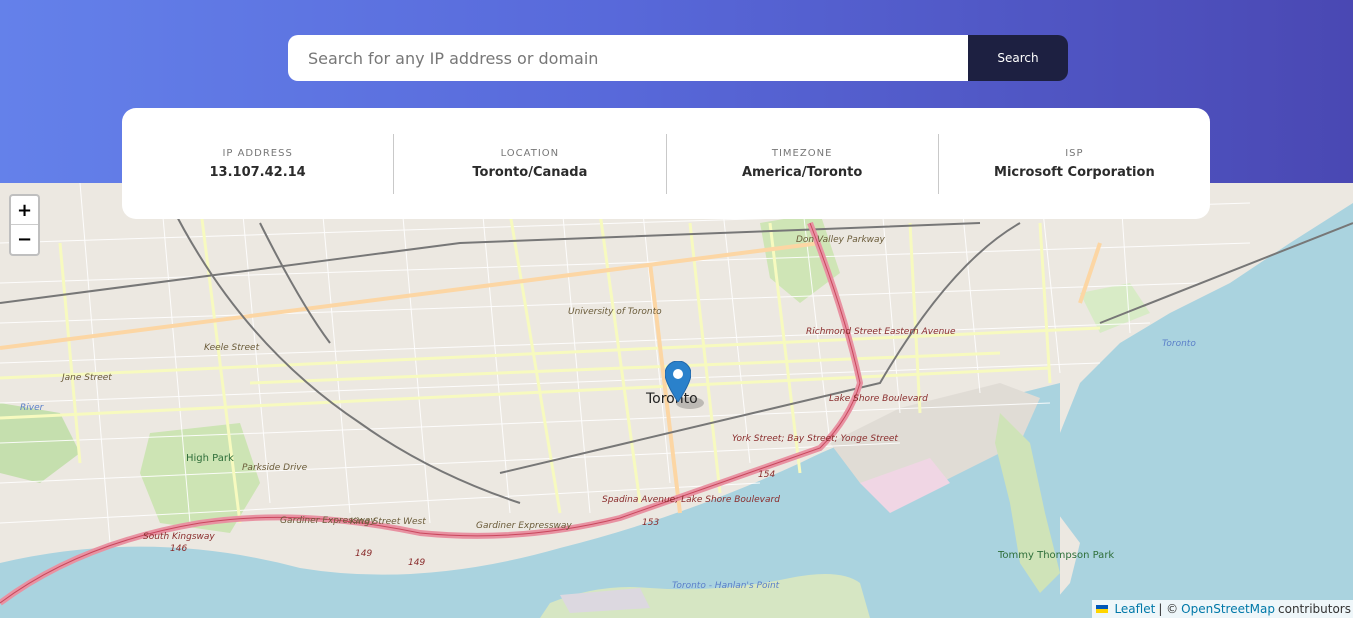  I want to click on label-toronto-water: Toronto, so click(1179, 344).